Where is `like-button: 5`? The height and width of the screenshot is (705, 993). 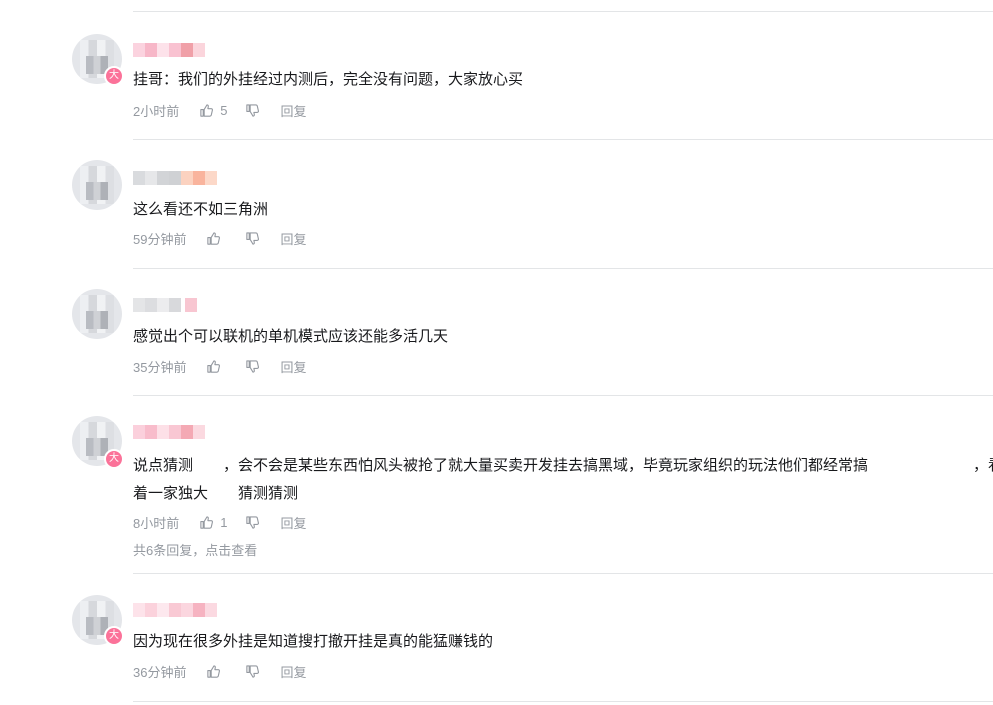 like-button: 5 is located at coordinates (213, 110).